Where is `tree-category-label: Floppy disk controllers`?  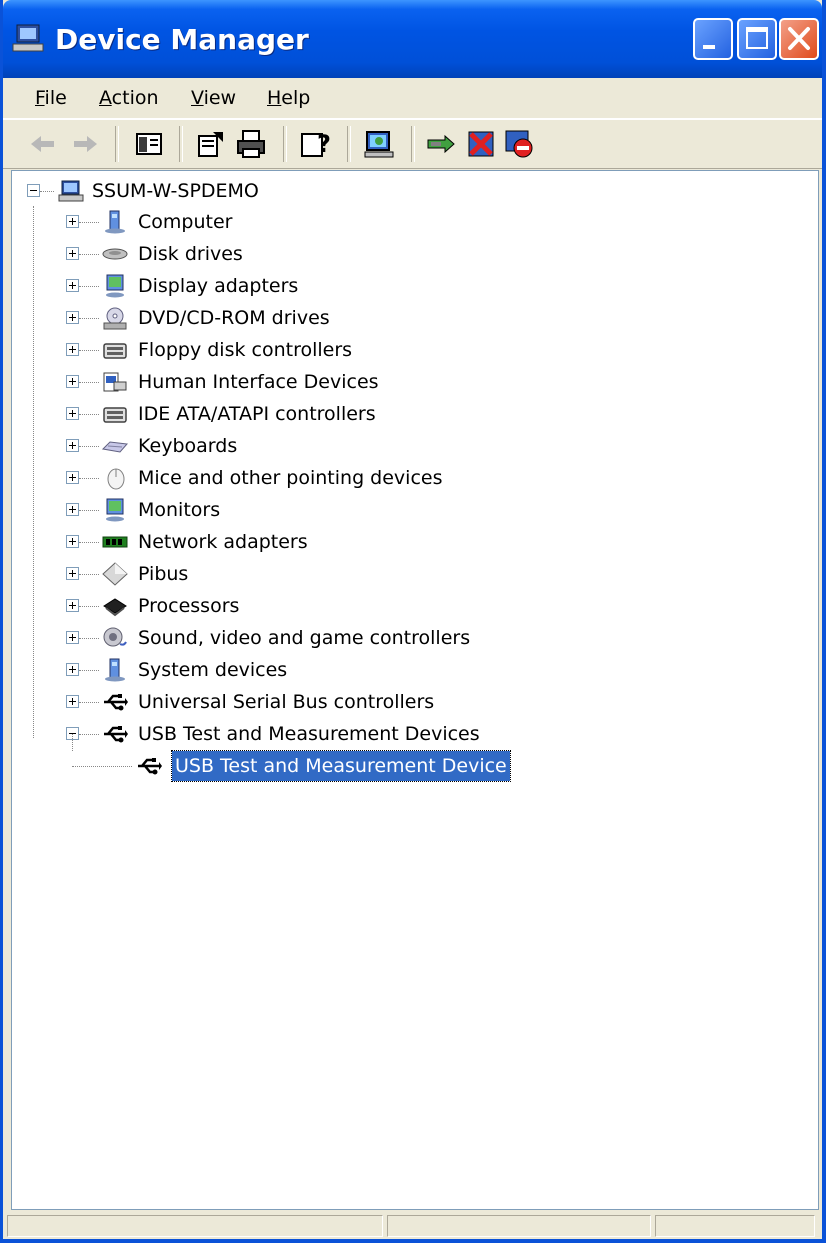
tree-category-label: Floppy disk controllers is located at coordinates (245, 350).